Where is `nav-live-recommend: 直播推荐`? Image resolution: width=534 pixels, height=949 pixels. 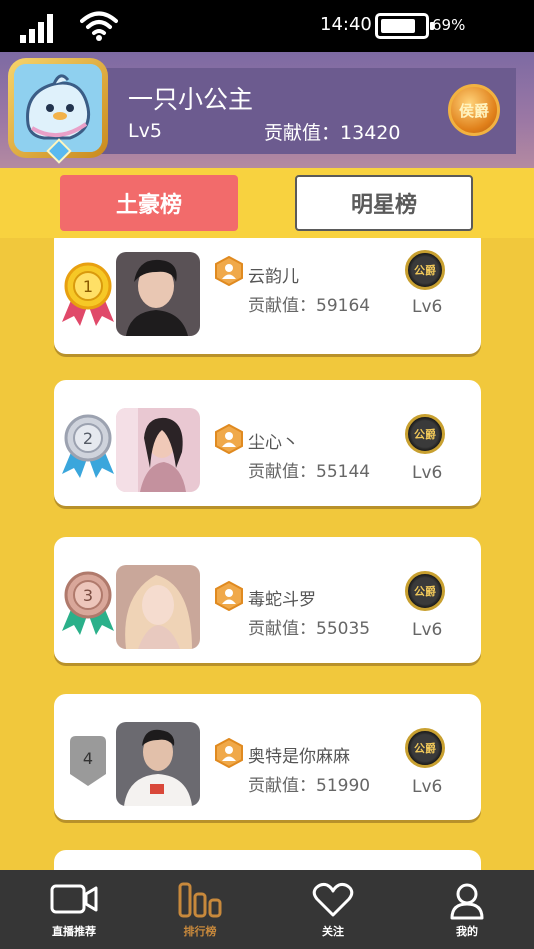
nav-live-recommend: 直播推荐 is located at coordinates (74, 909).